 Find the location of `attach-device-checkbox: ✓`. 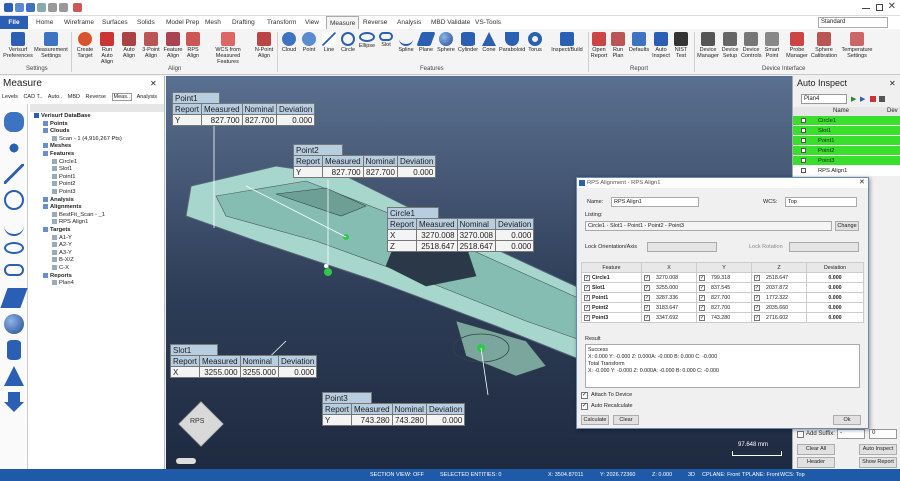

attach-device-checkbox: ✓ is located at coordinates (584, 395).